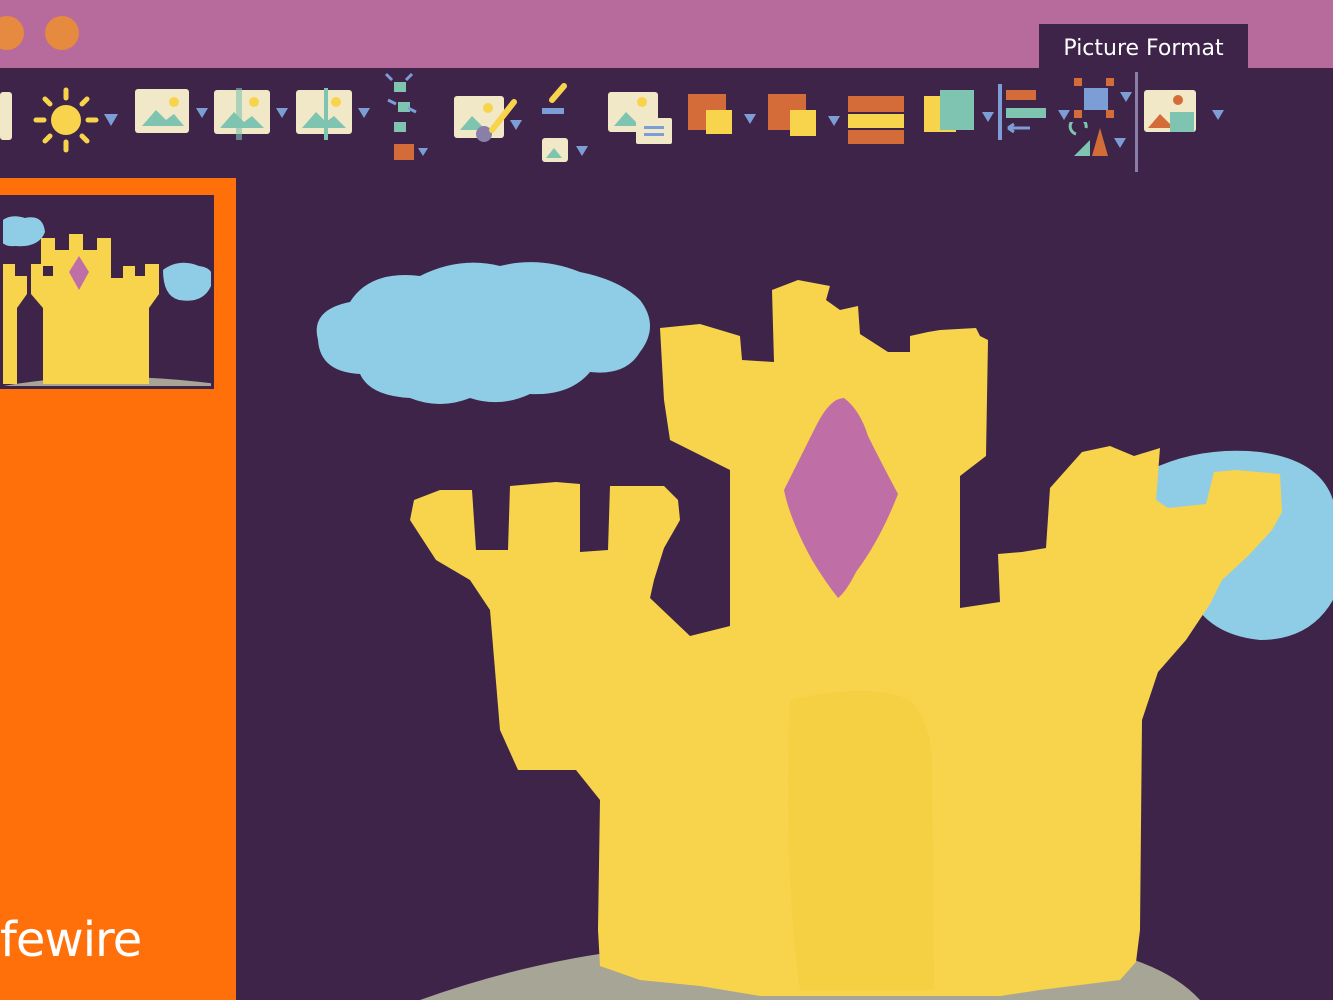 This screenshot has height=1000, width=1333. Describe the element at coordinates (12, 33) in the screenshot. I see `close-window-button` at that location.